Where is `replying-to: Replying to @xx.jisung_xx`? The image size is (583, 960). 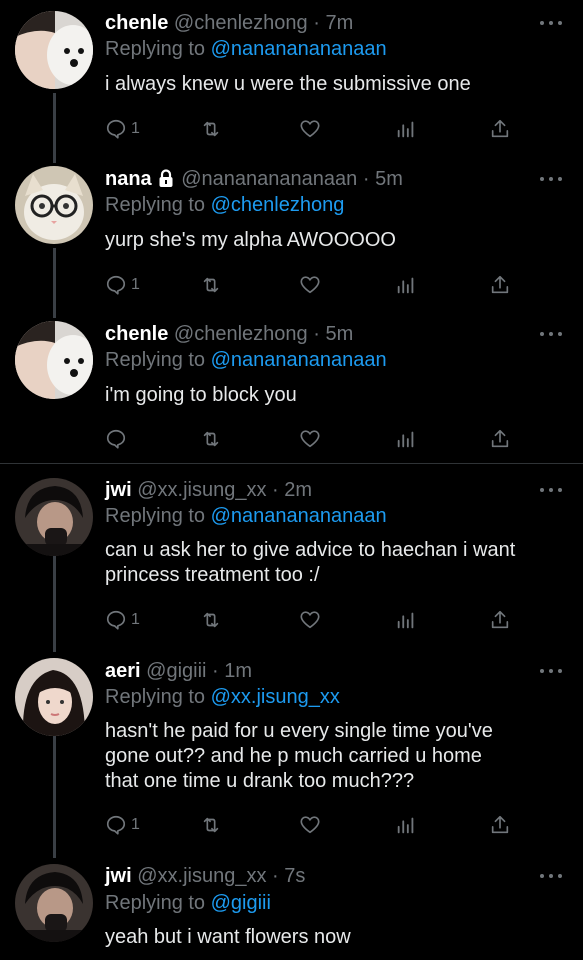
replying-to: Replying to @xx.jisung_xx is located at coordinates (222, 697).